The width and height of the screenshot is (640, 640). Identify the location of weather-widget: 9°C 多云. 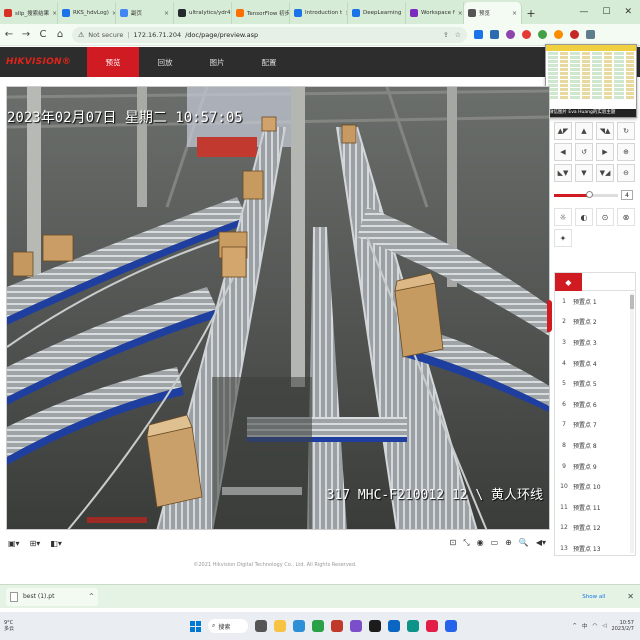
(20, 626).